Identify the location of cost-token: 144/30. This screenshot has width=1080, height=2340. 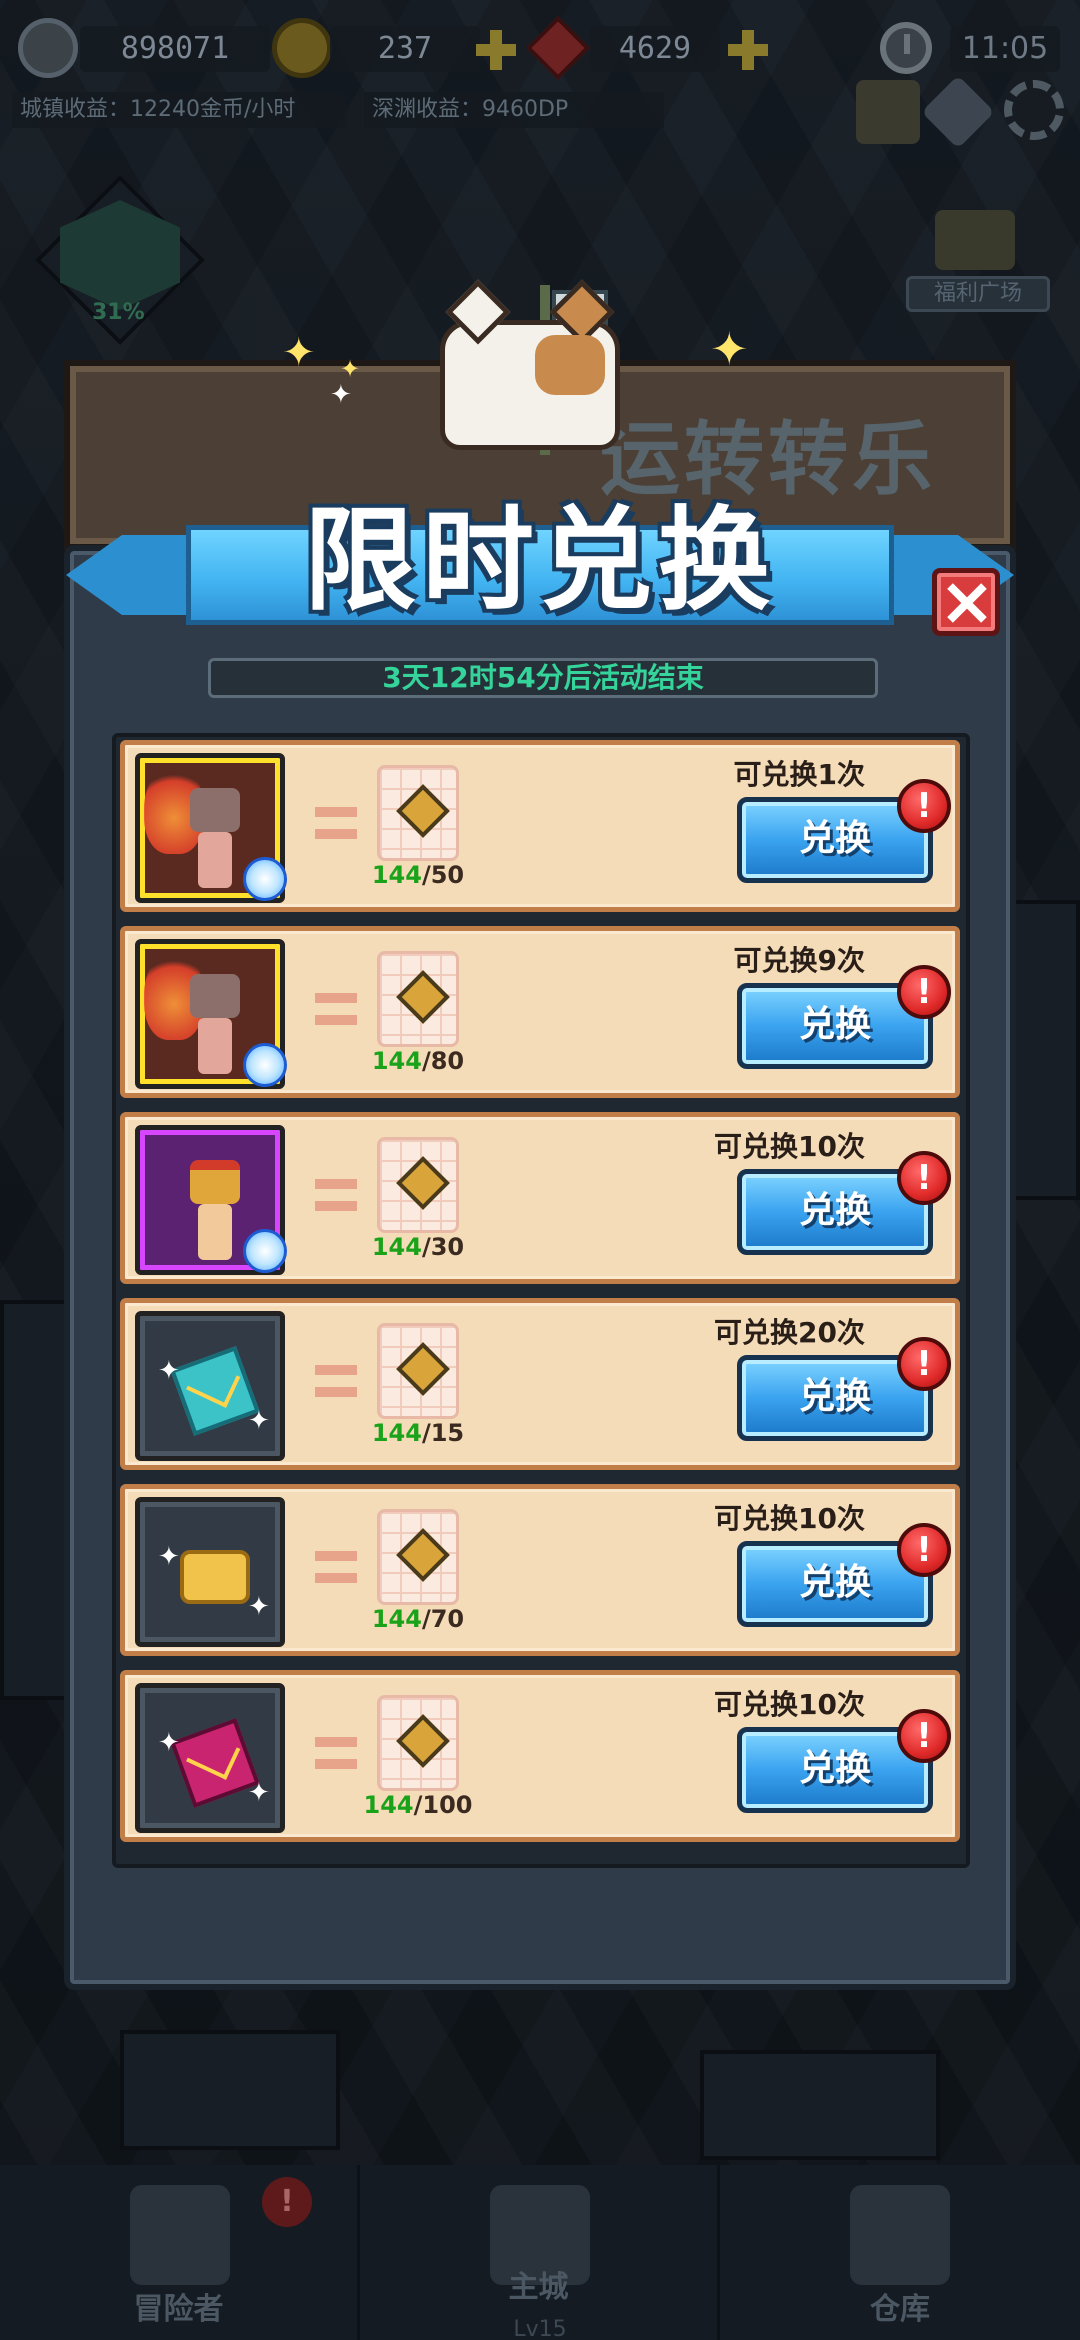
(418, 1199).